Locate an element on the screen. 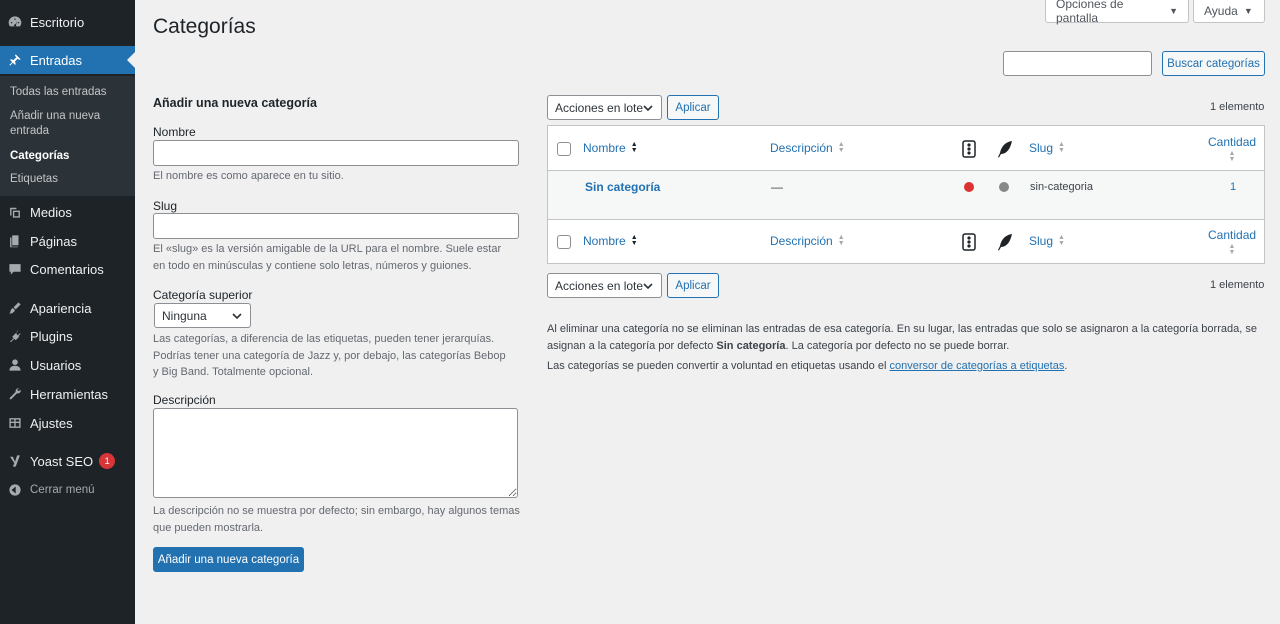  column-description-label: Descripción is located at coordinates (801, 148).